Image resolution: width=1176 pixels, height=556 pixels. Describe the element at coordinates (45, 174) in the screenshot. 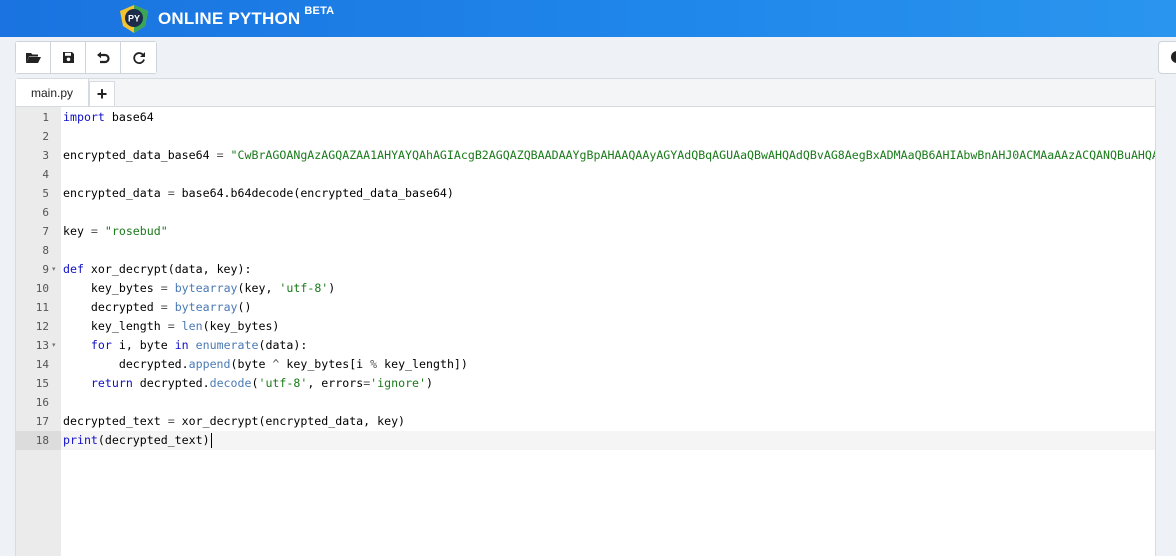

I see `line-number: 4` at that location.